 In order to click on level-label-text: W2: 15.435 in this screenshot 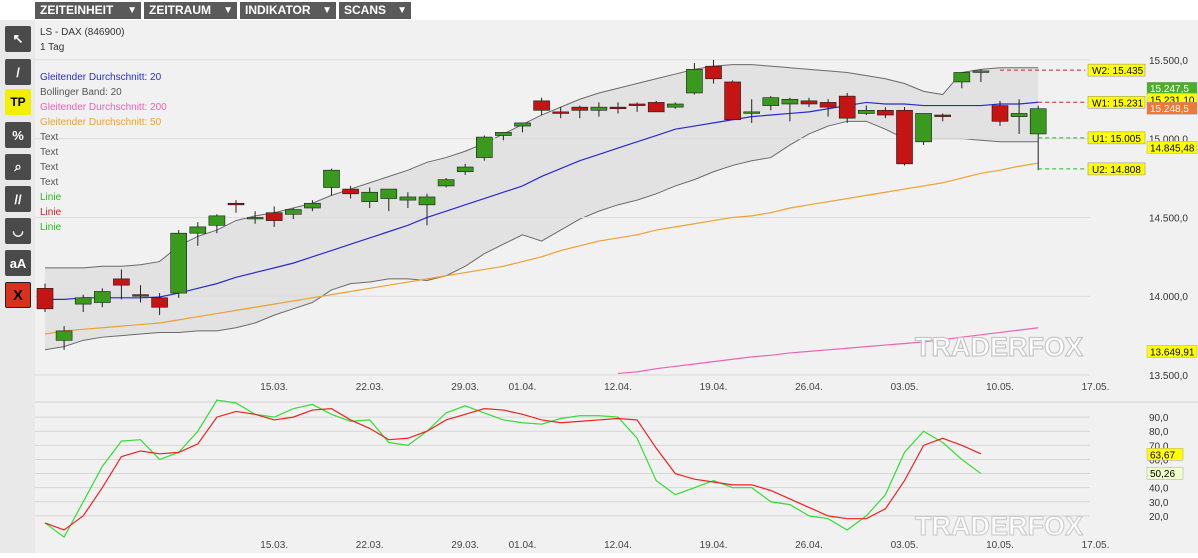, I will do `click(1118, 71)`.